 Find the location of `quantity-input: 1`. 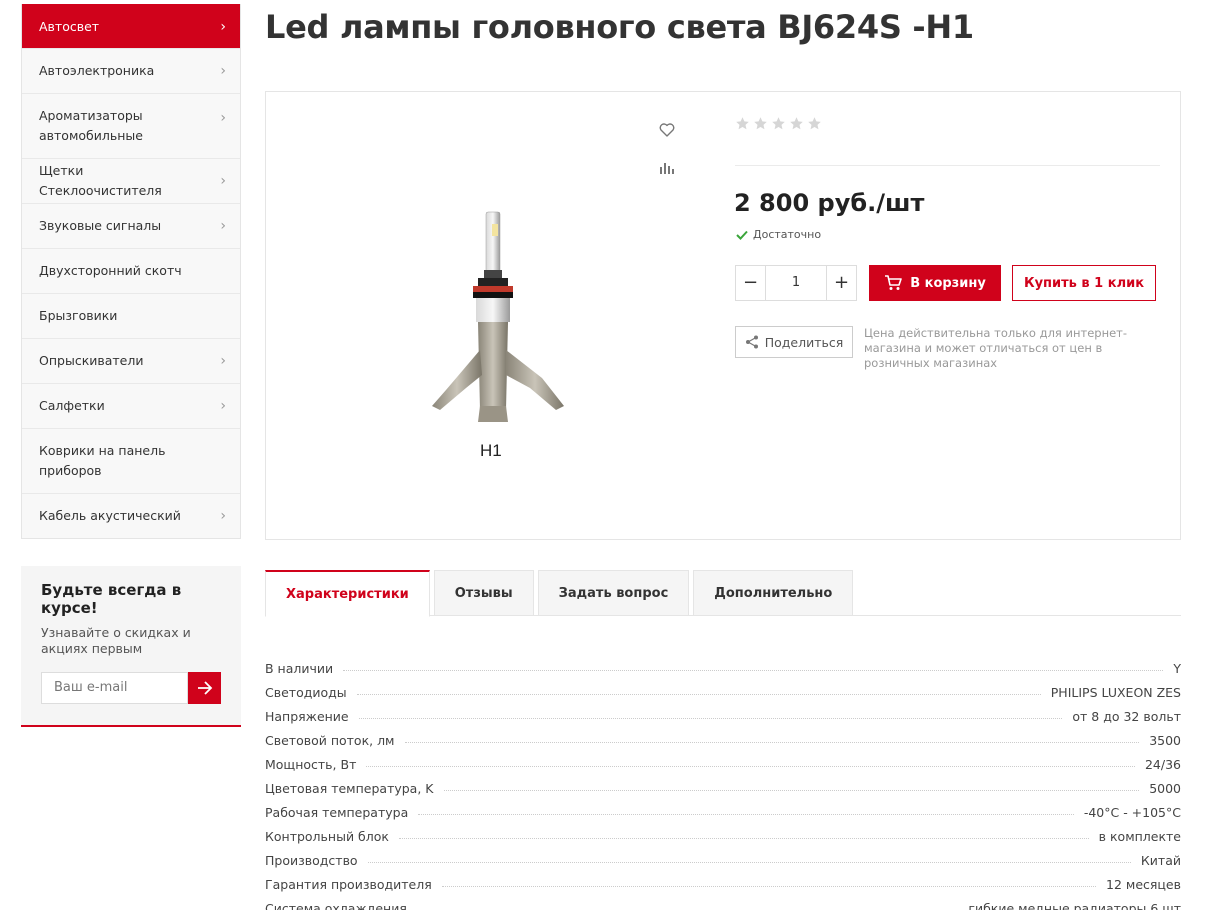

quantity-input: 1 is located at coordinates (796, 283).